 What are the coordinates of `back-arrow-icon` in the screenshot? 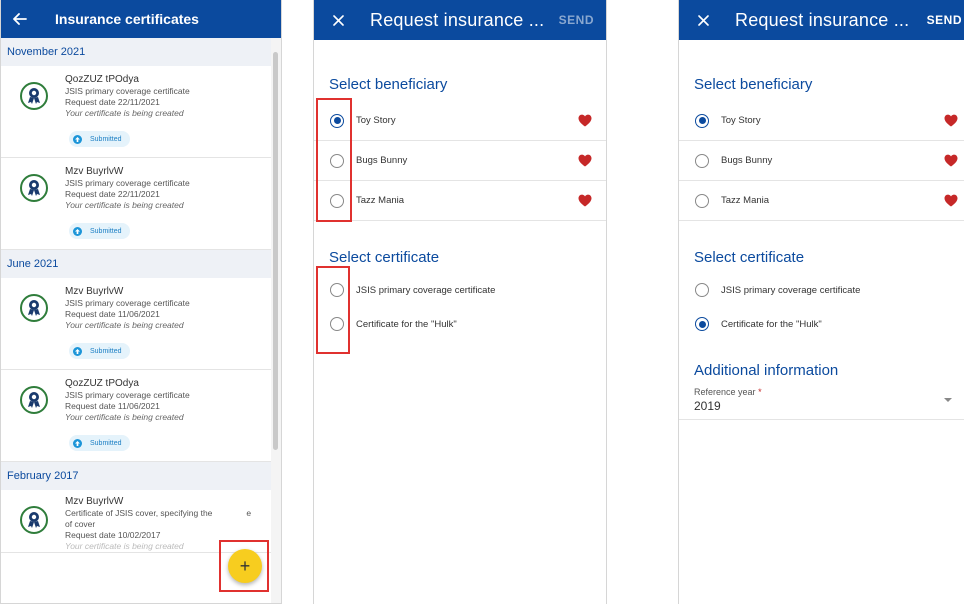 It's located at (21, 19).